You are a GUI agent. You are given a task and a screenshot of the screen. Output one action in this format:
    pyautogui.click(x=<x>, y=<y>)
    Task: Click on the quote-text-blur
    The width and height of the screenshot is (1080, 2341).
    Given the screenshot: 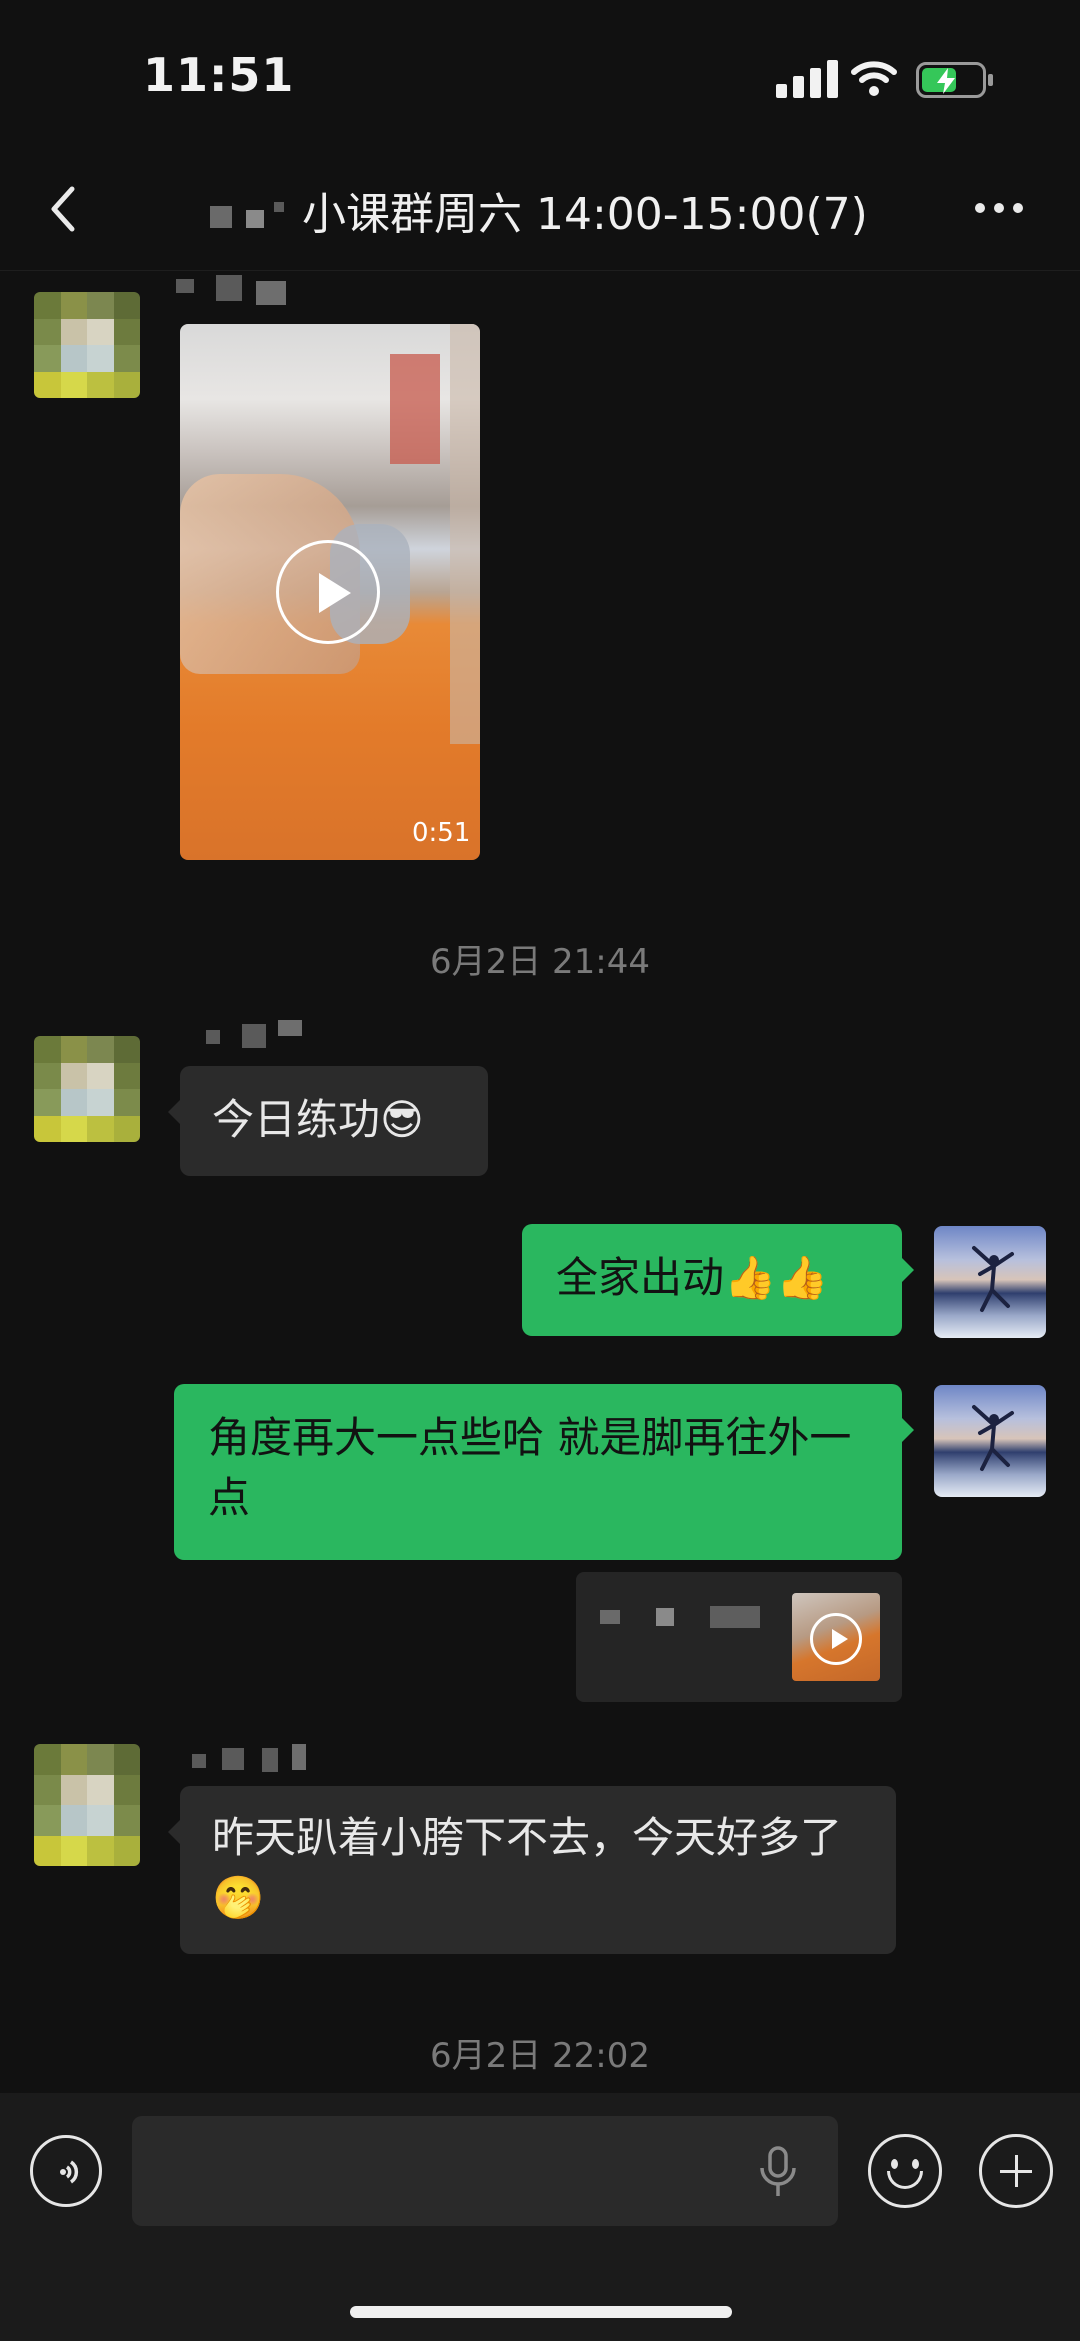 What is the action you would take?
    pyautogui.click(x=685, y=1618)
    